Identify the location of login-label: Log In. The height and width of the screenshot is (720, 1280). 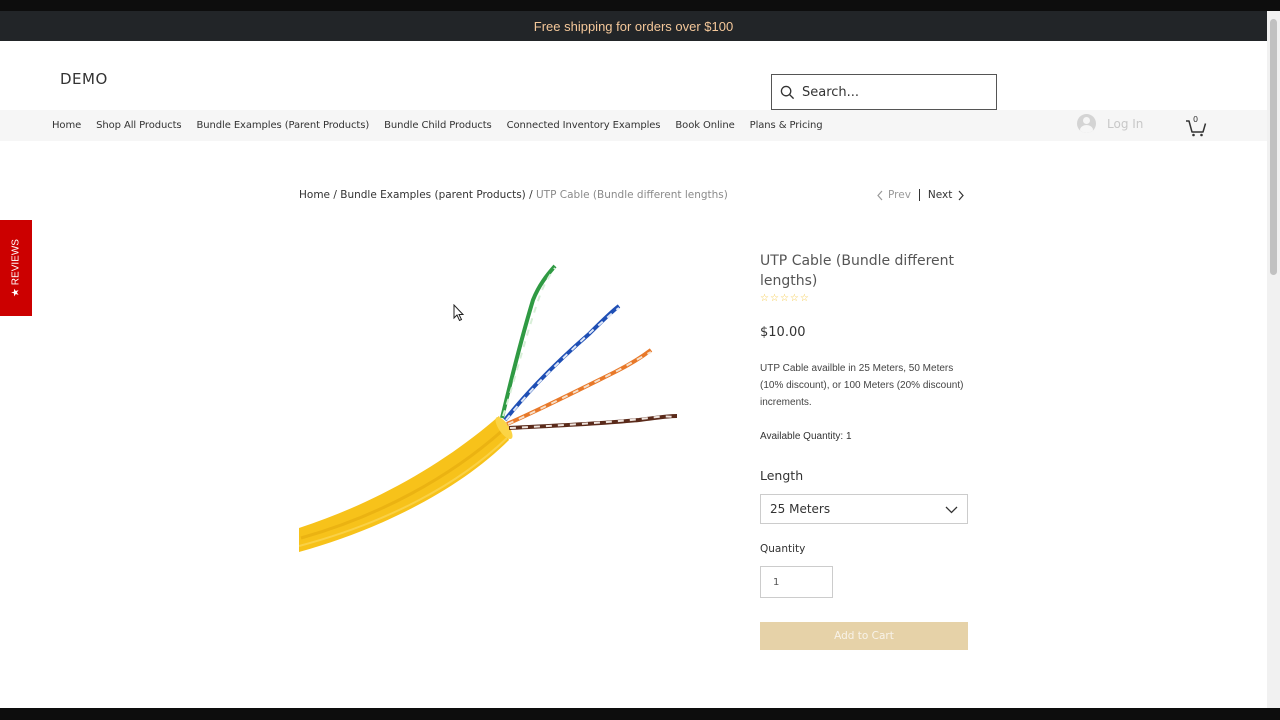
(1125, 123).